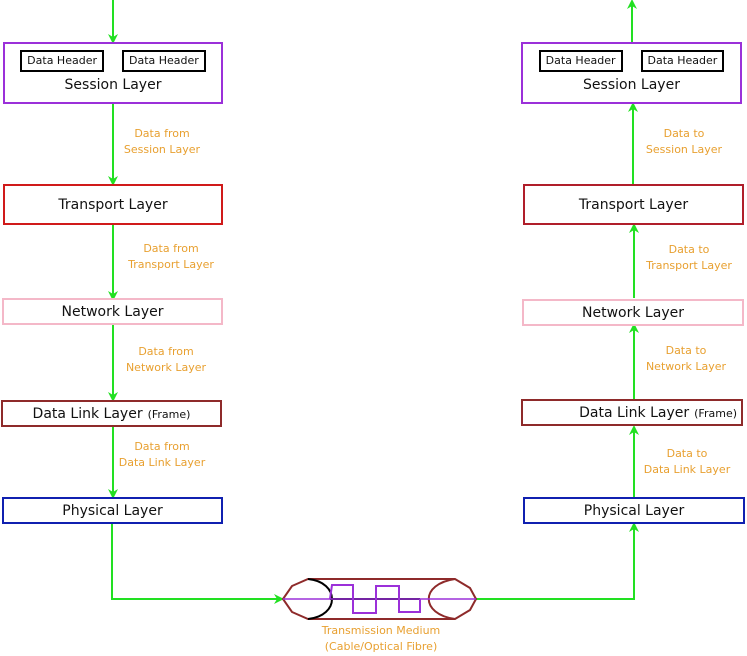  I want to click on receiver-datalink-sub: (Frame), so click(715, 413).